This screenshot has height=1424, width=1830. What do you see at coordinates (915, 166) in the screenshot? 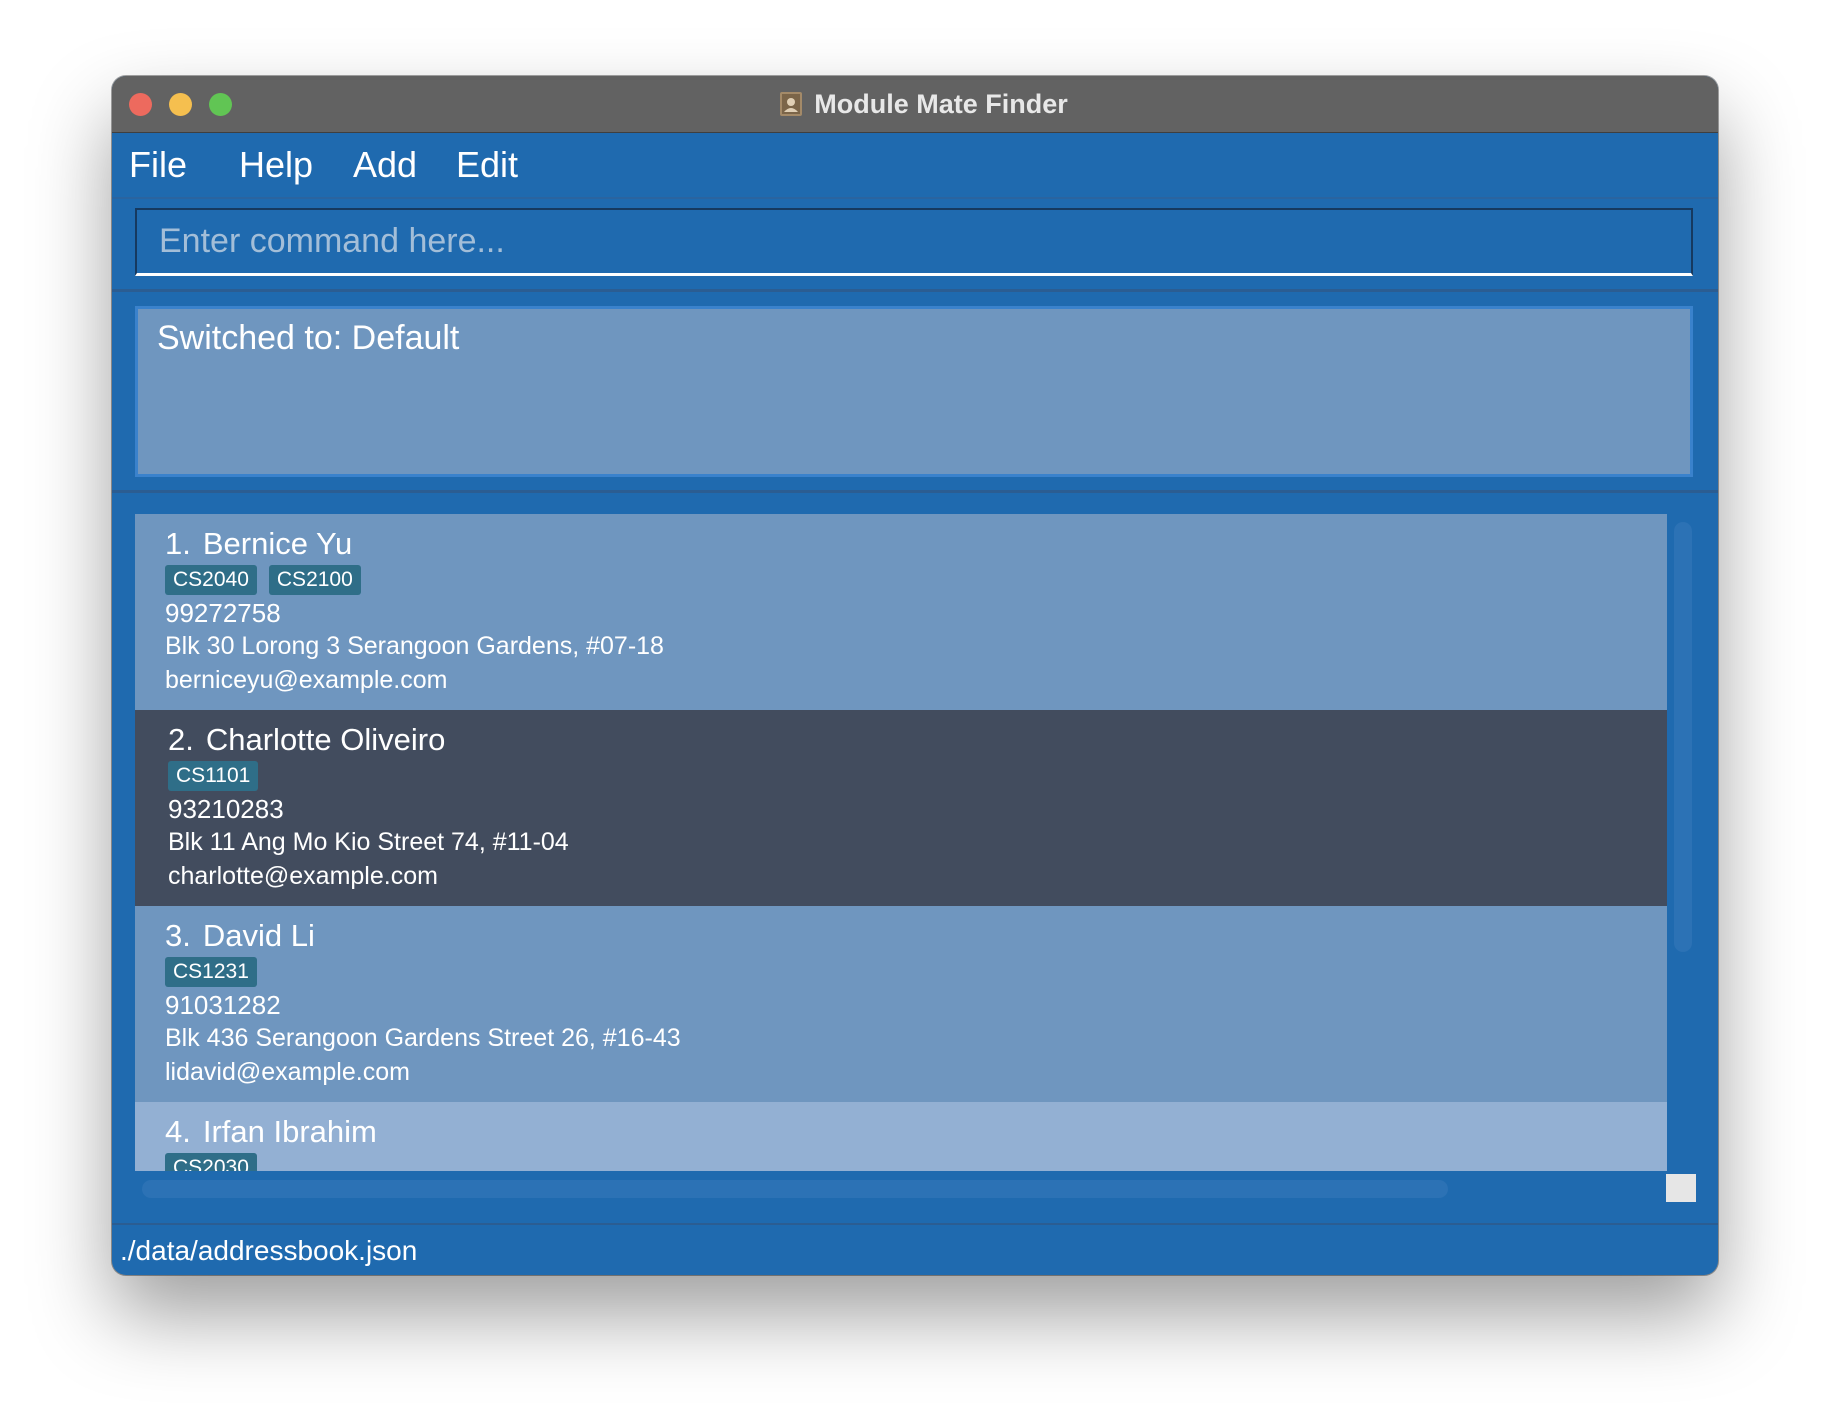
I see `menu-bar: File Help Add Edit` at bounding box center [915, 166].